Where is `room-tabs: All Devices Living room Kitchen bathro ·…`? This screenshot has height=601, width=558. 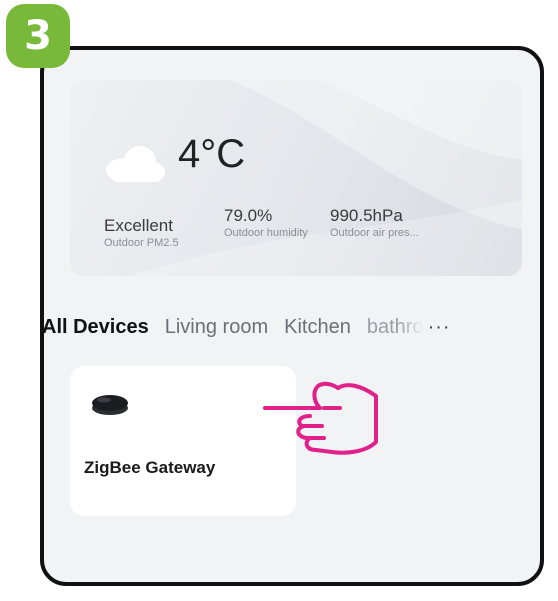
room-tabs: All Devices Living room Kitchen bathro ·… is located at coordinates (292, 327).